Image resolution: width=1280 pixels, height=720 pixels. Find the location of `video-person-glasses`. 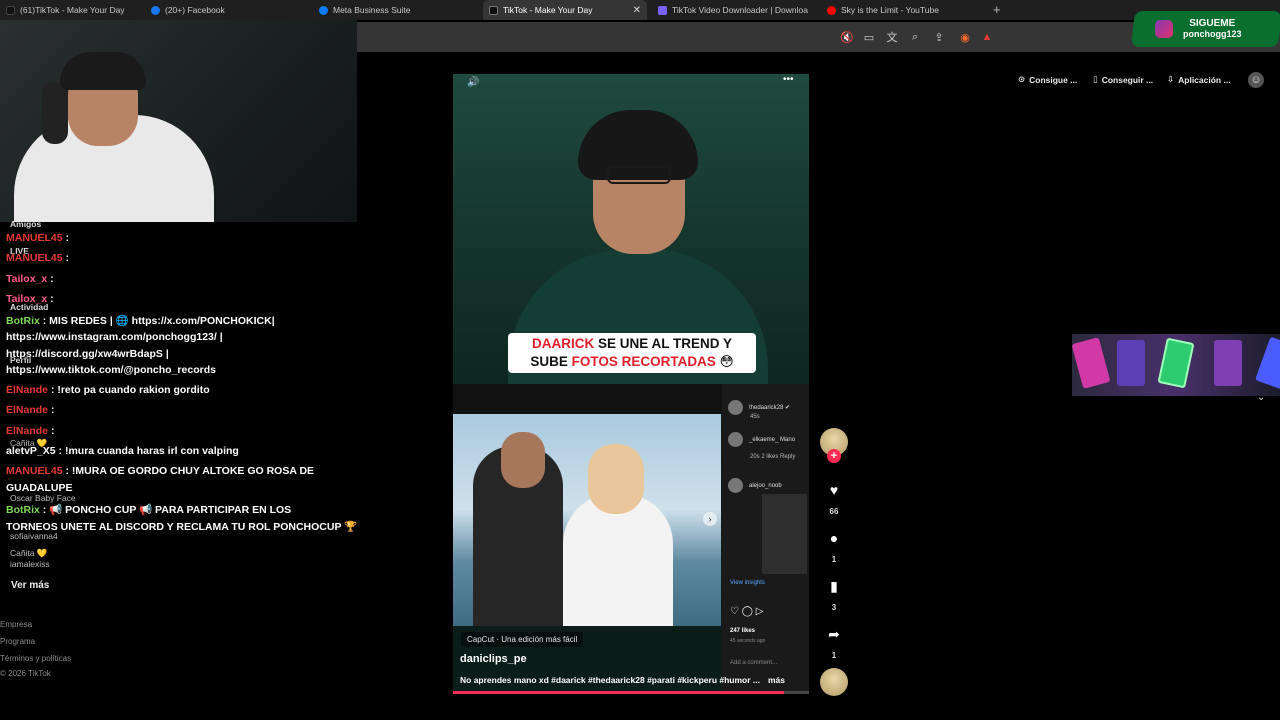

video-person-glasses is located at coordinates (639, 175).